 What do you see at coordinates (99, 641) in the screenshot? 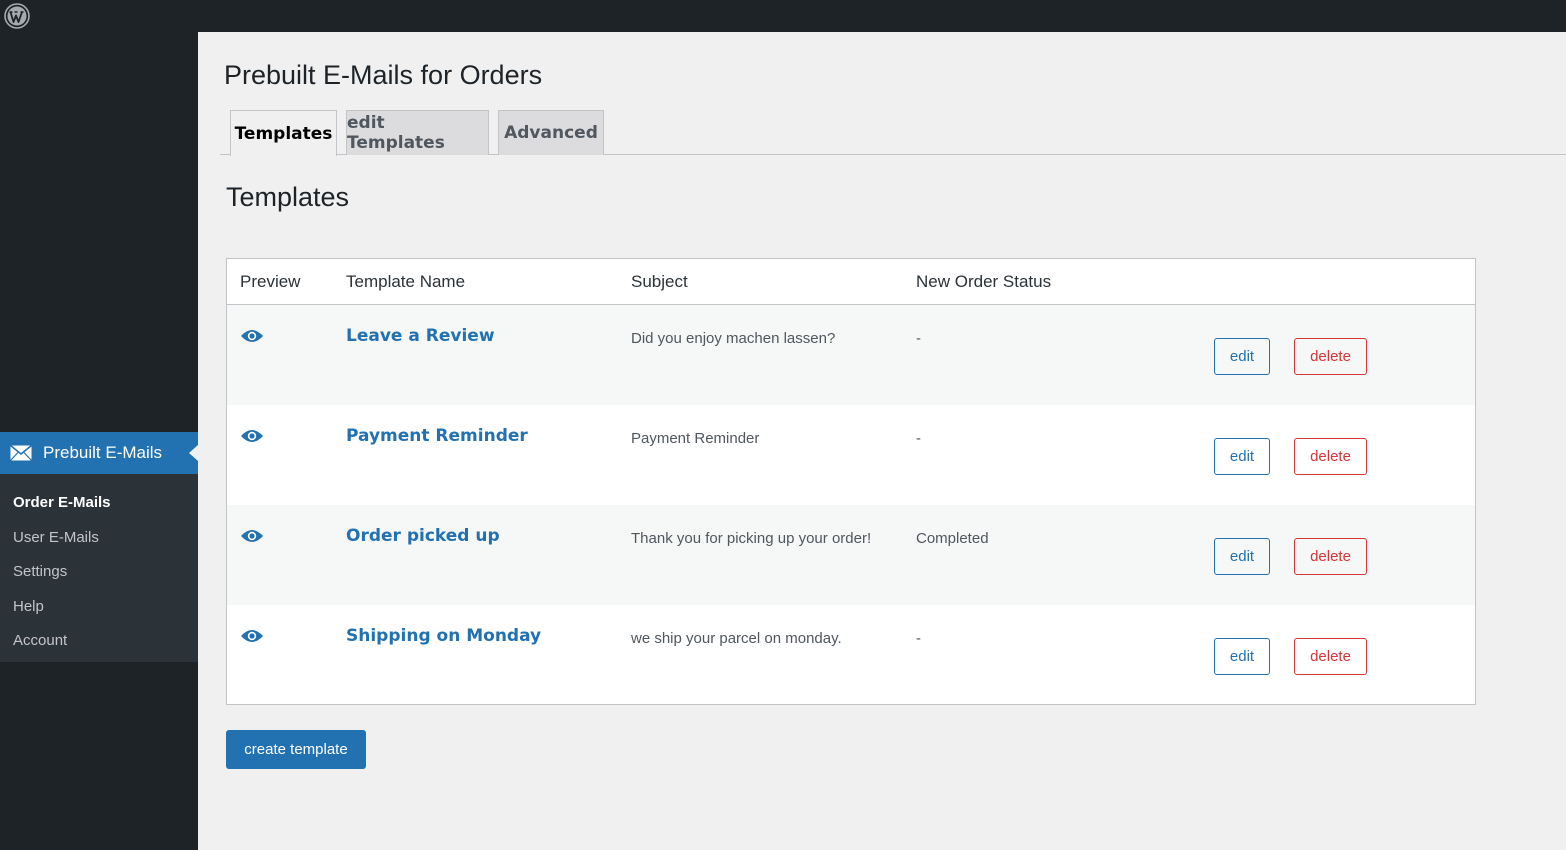
I see `sidebar-item-account: Account` at bounding box center [99, 641].